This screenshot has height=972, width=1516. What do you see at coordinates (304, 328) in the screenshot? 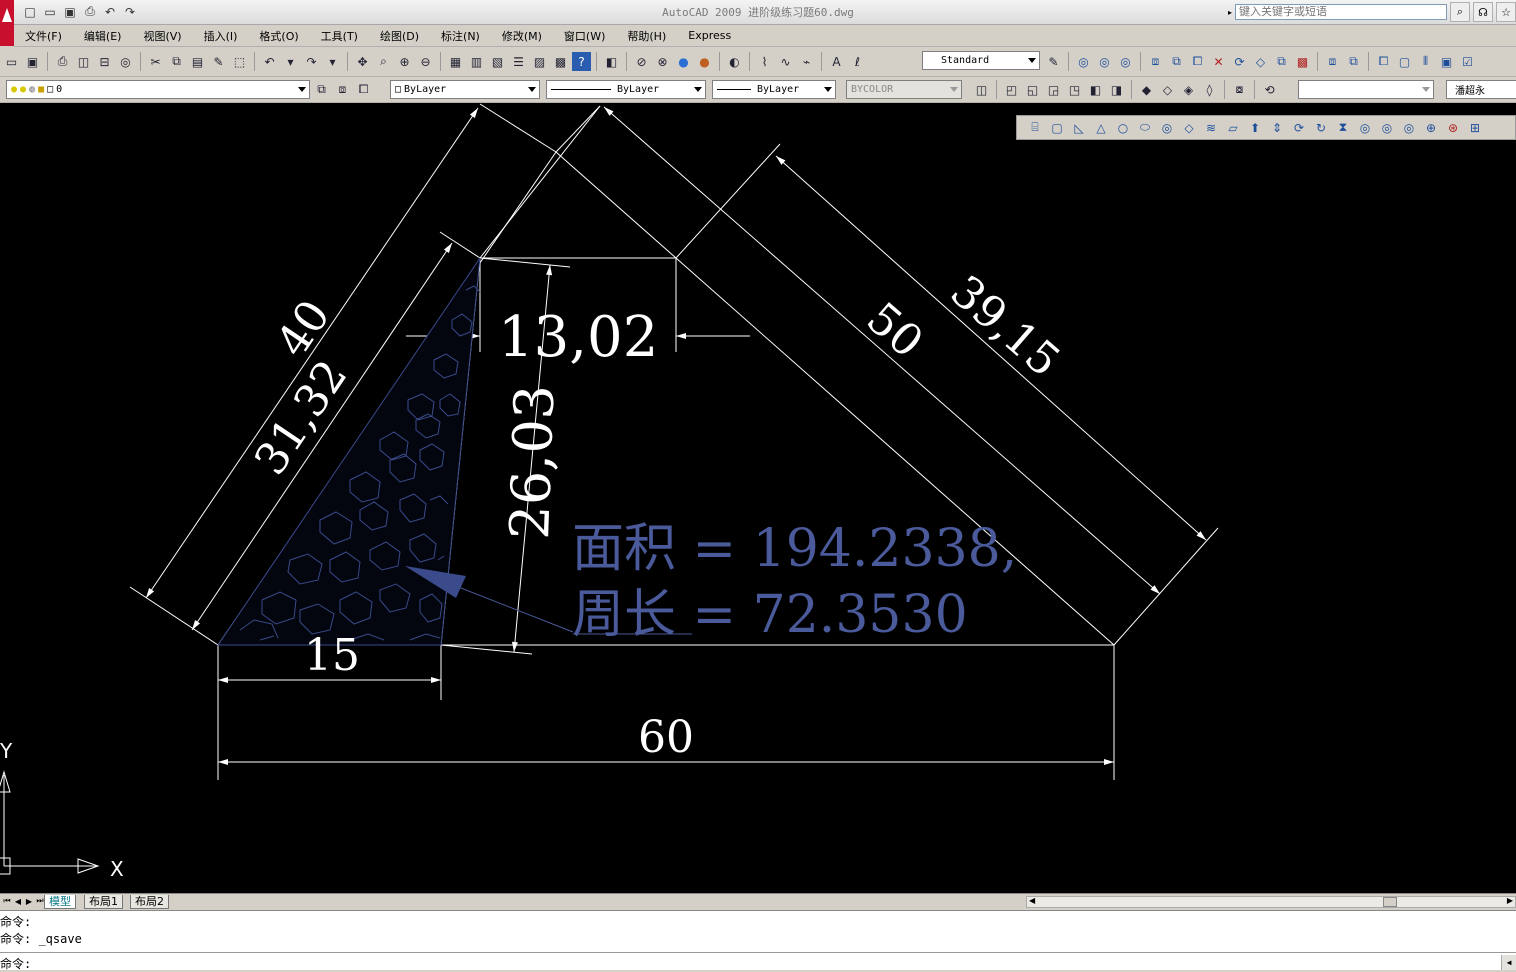
I see `dim-40-text: 40` at bounding box center [304, 328].